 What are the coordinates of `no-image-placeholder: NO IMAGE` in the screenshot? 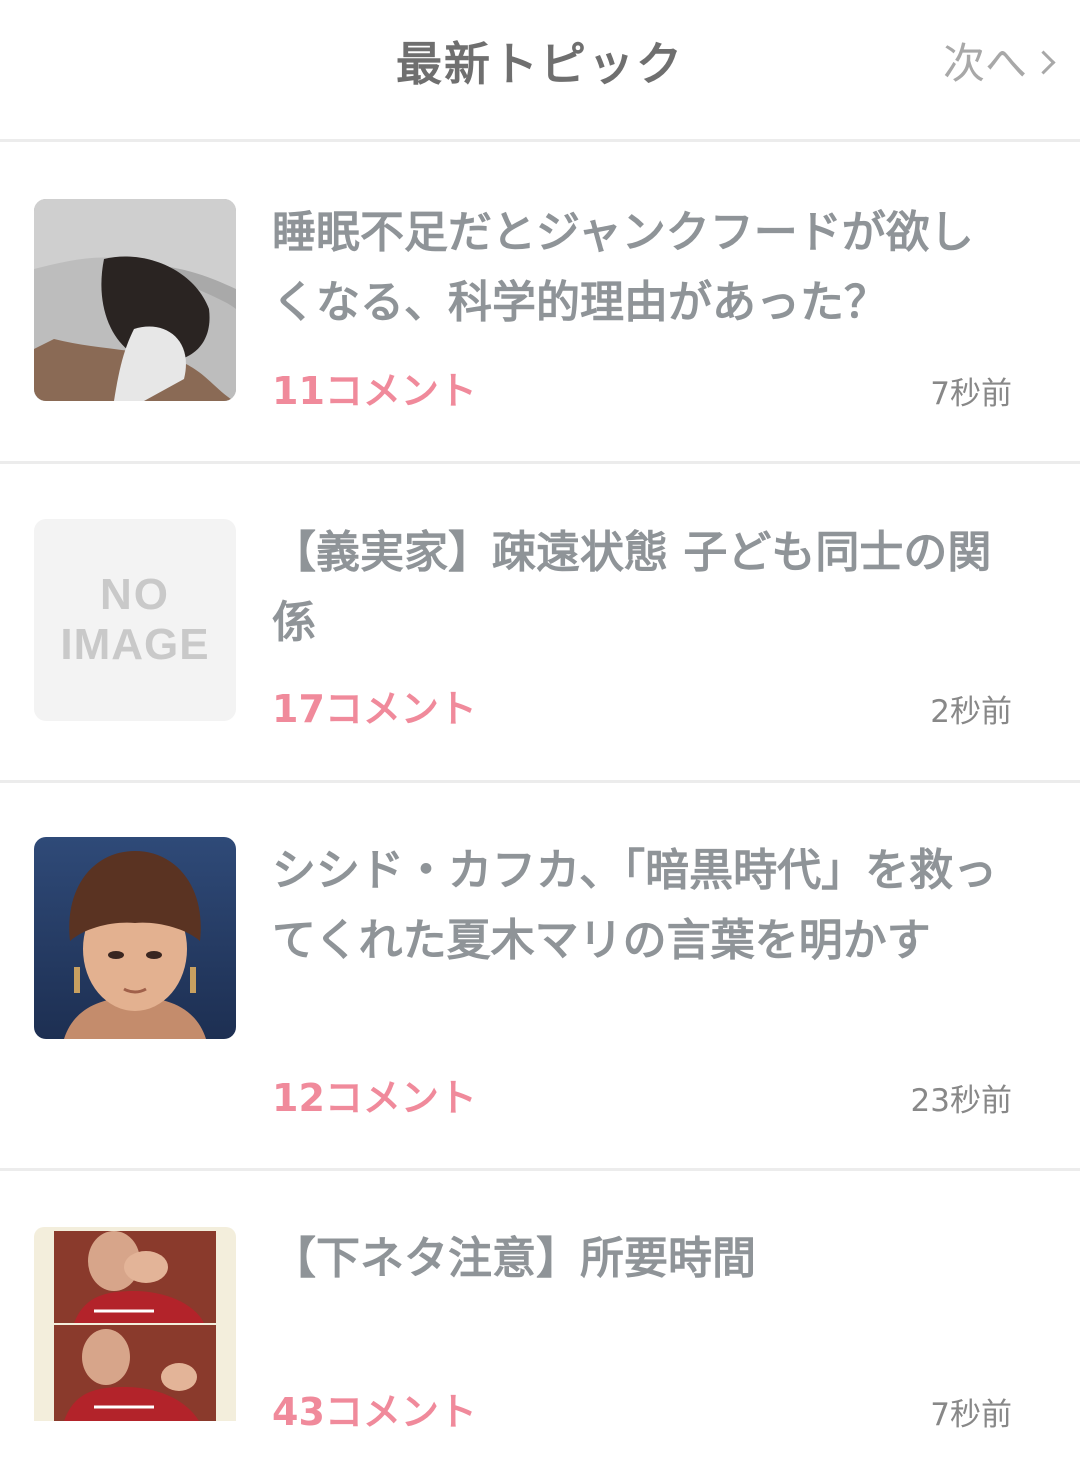 It's located at (135, 620).